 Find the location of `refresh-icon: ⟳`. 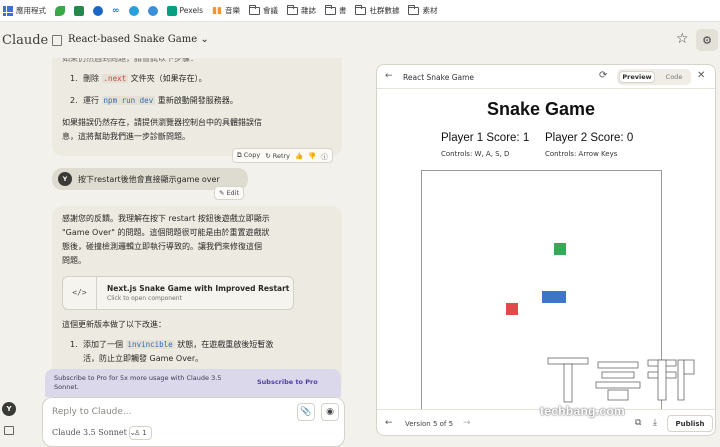

refresh-icon: ⟳ is located at coordinates (603, 75).